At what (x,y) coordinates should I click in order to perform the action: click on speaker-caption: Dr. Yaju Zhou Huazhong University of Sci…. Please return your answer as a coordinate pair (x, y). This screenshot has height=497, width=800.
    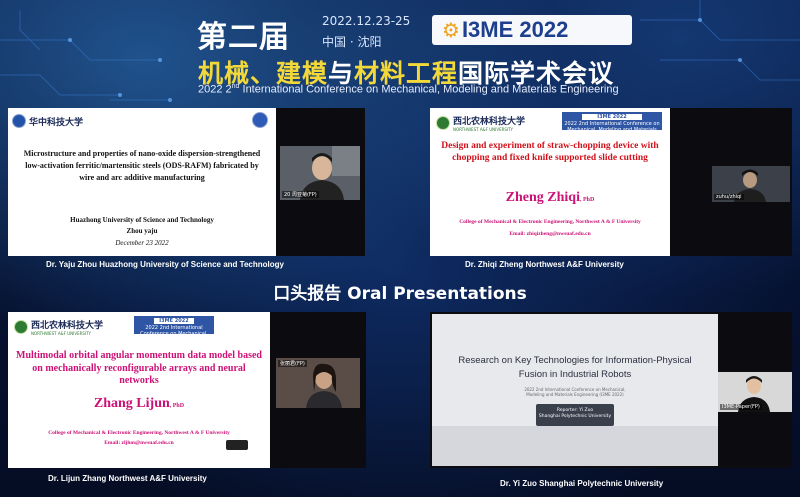
    Looking at the image, I should click on (165, 264).